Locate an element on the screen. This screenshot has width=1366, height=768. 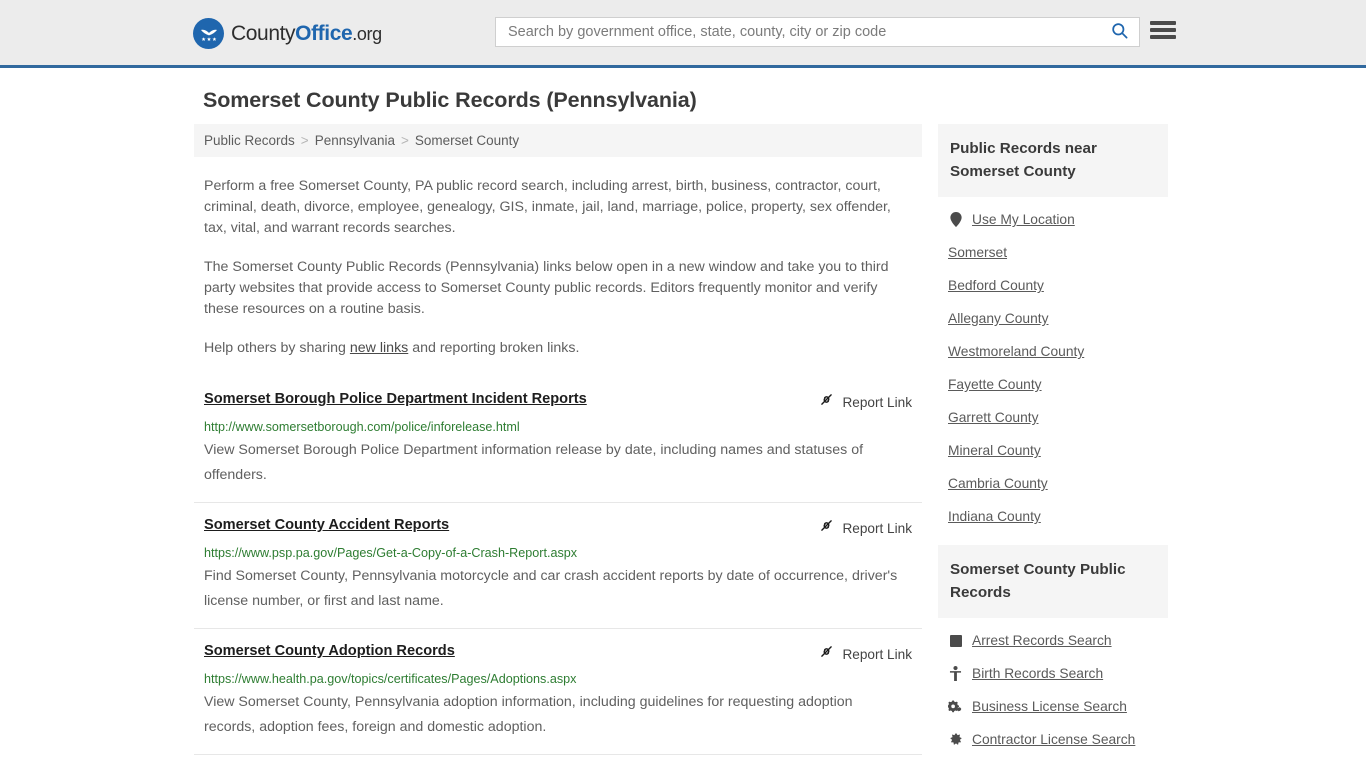
list-item: Cambria County is located at coordinates (1053, 483).